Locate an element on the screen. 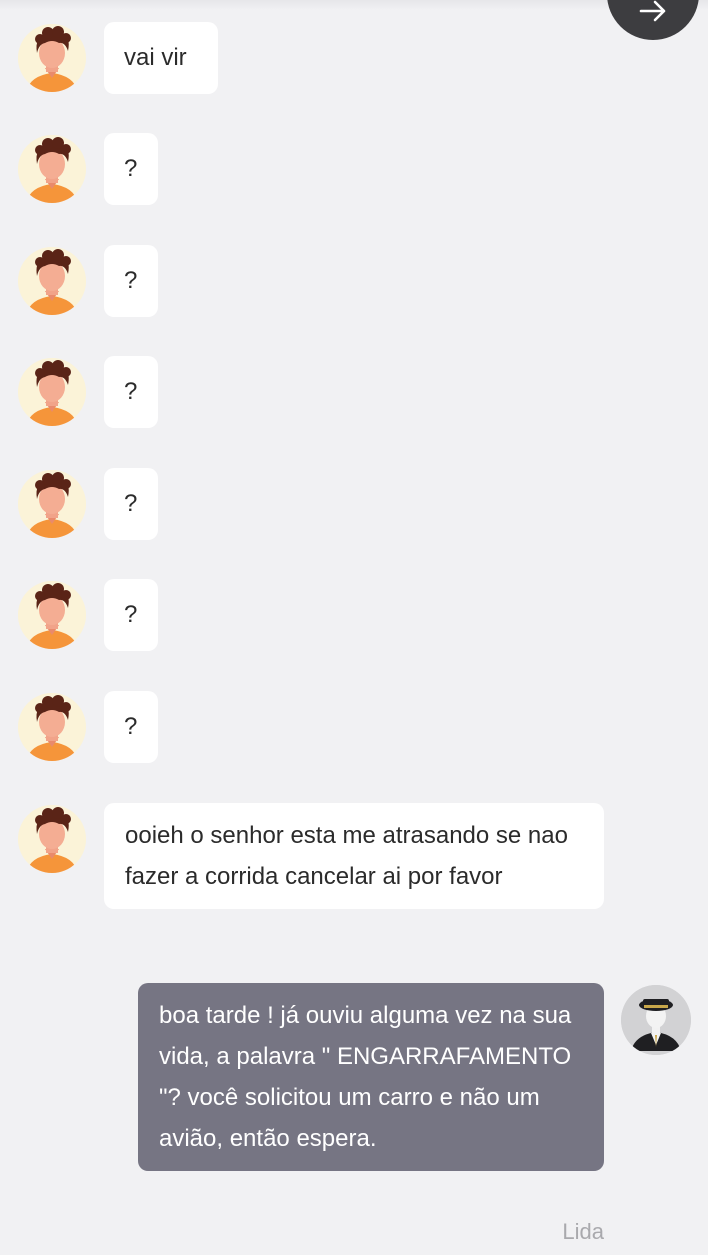  driver-avatar-icon is located at coordinates (656, 1020).